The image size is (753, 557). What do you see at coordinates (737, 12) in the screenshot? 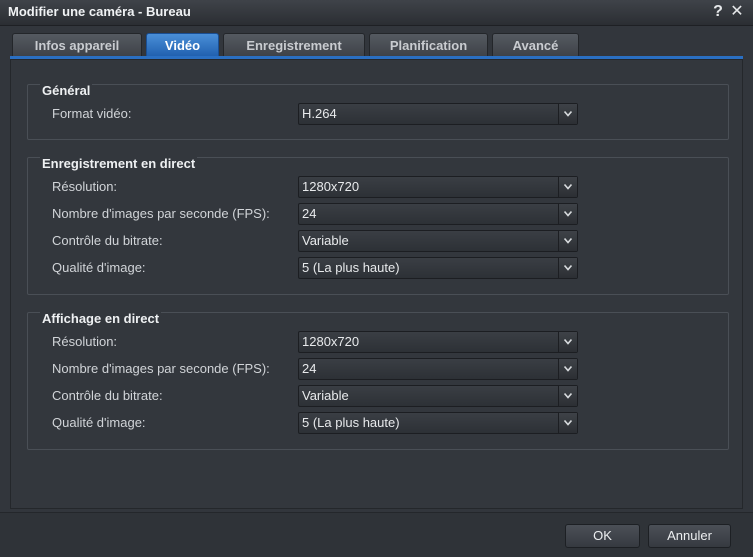
I see `close-icon: ✕` at bounding box center [737, 12].